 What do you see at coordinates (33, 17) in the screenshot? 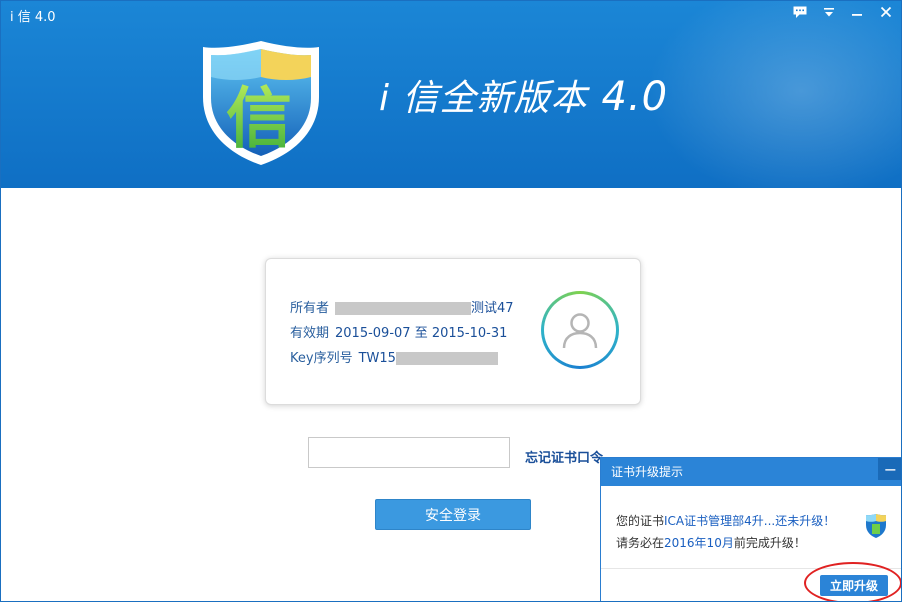
I see `window-title: i 信 4.0` at bounding box center [33, 17].